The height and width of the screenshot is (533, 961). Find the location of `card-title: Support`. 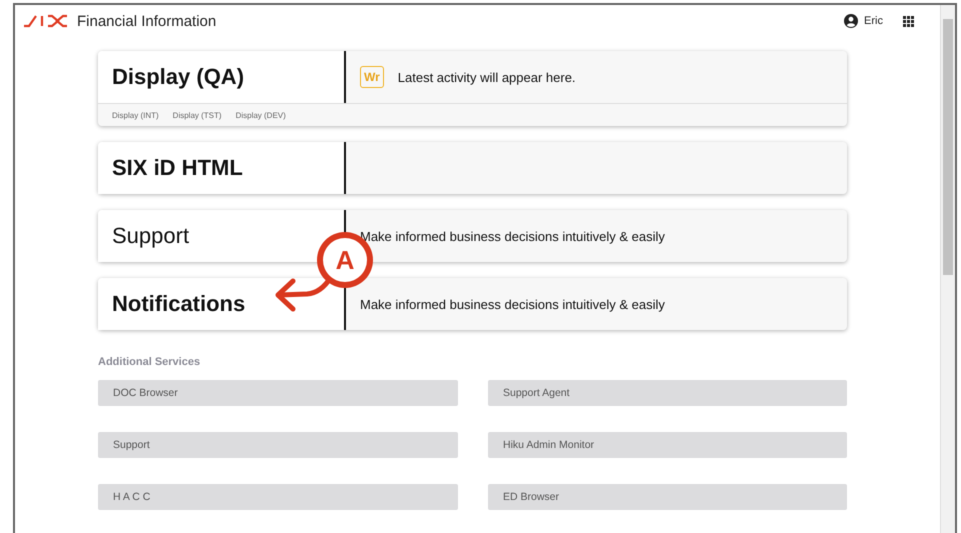

card-title: Support is located at coordinates (151, 236).